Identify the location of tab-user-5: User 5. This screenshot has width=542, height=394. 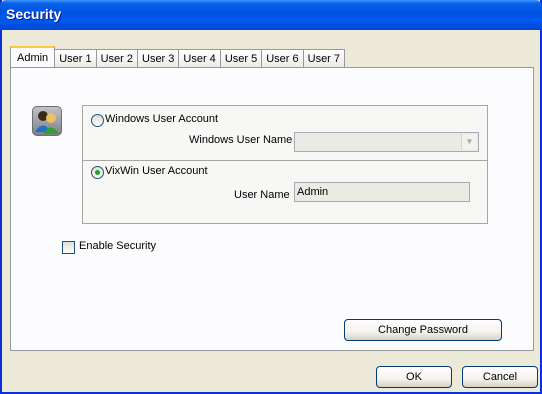
(241, 58).